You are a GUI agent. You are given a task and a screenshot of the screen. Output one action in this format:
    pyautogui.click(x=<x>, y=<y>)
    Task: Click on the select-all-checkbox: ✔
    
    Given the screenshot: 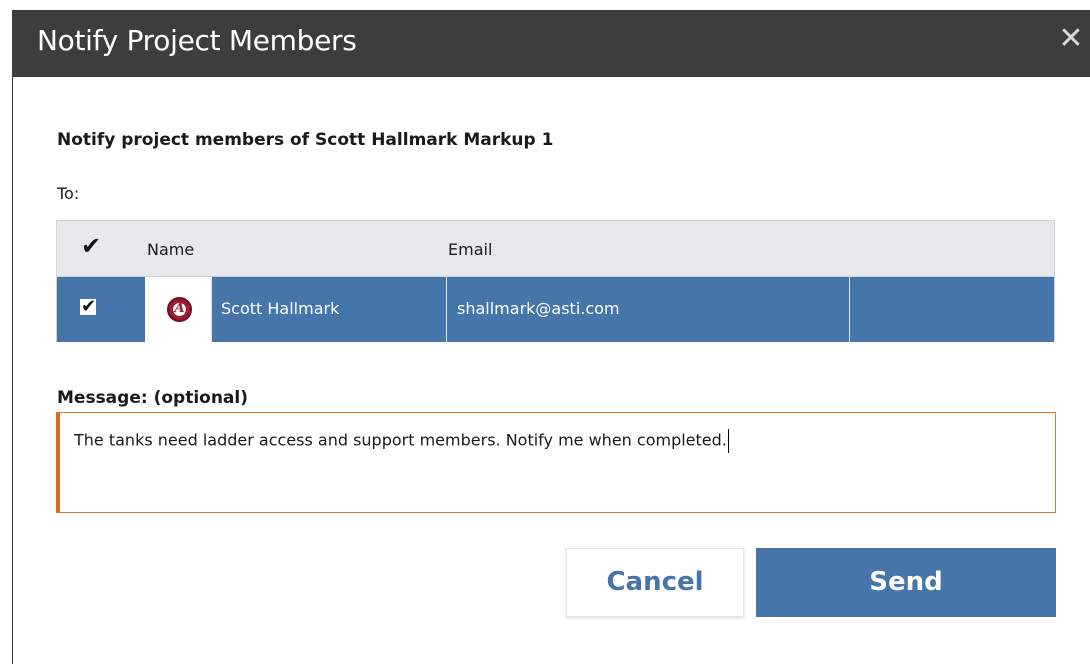 What is the action you would take?
    pyautogui.click(x=91, y=246)
    